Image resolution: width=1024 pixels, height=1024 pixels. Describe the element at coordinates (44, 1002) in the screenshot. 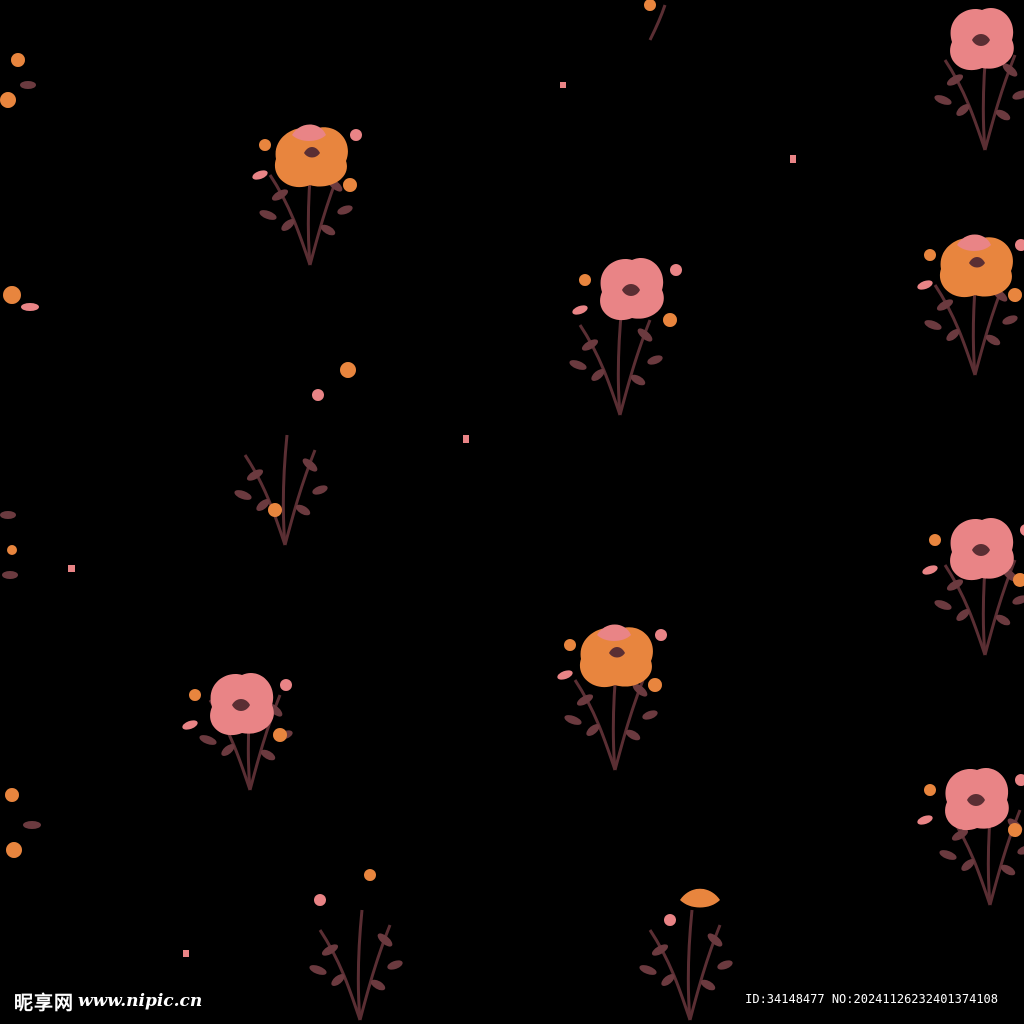

I see `watermark-logo-text: 昵享网` at that location.